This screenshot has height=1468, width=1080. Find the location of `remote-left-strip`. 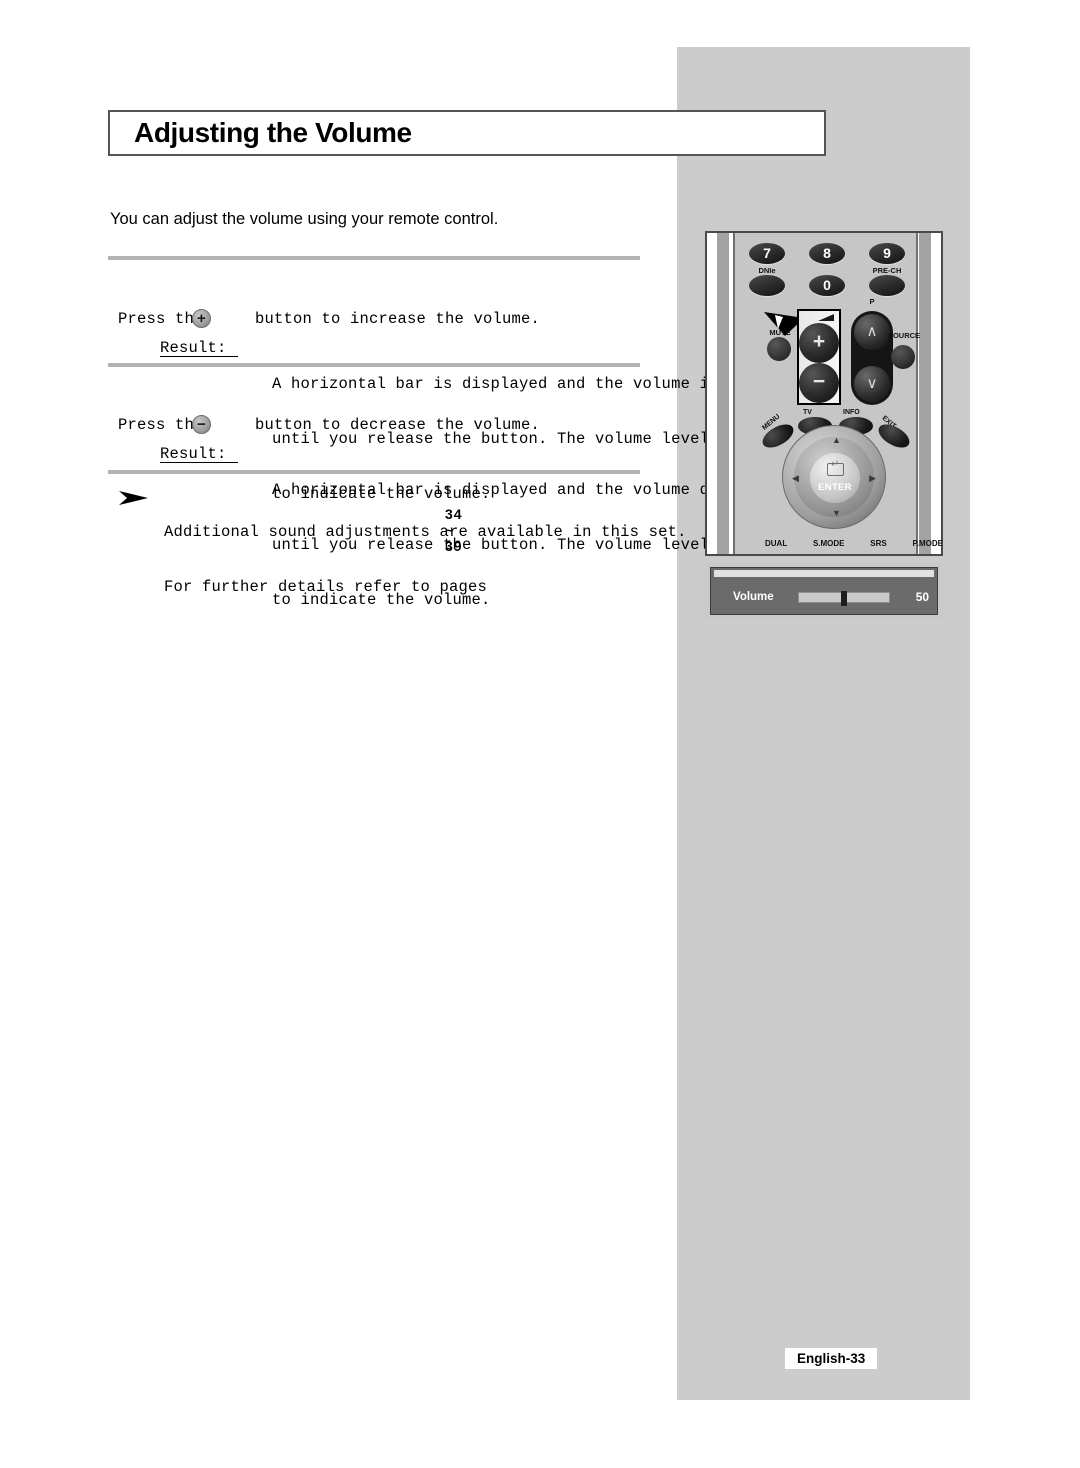

remote-left-strip is located at coordinates (723, 393).